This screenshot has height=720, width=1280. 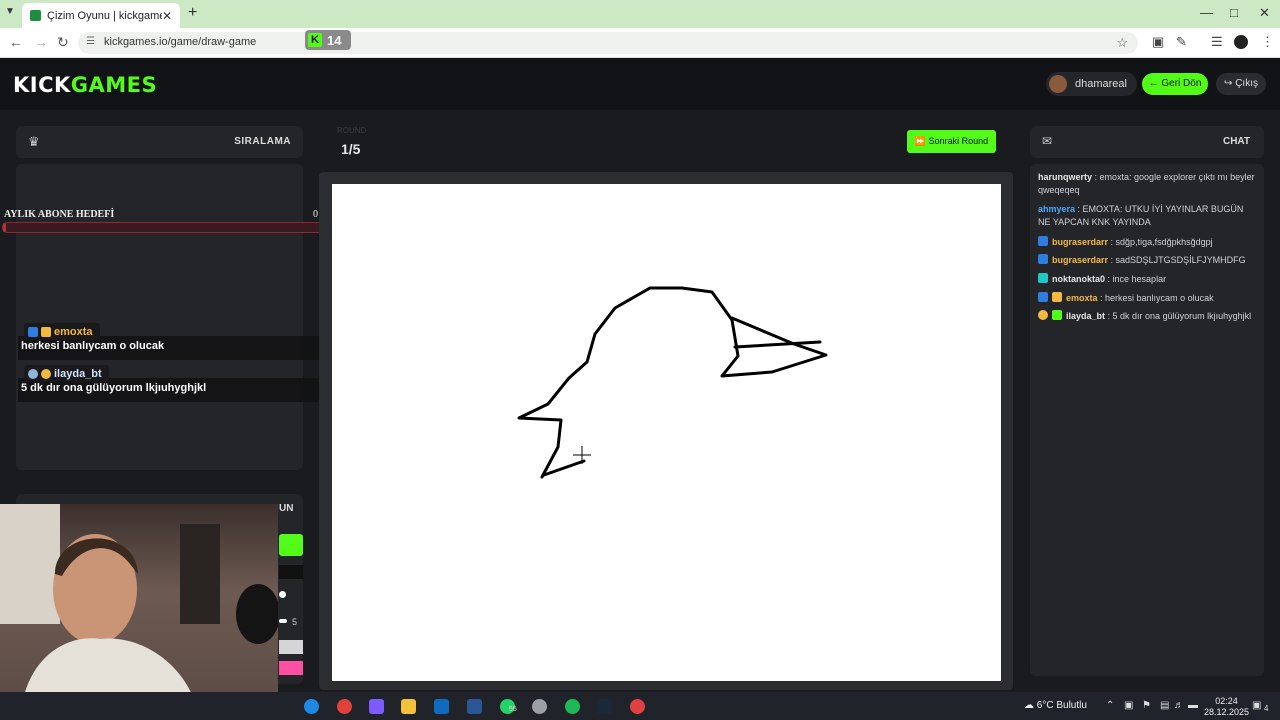 What do you see at coordinates (572, 706) in the screenshot?
I see `spotify-icon` at bounding box center [572, 706].